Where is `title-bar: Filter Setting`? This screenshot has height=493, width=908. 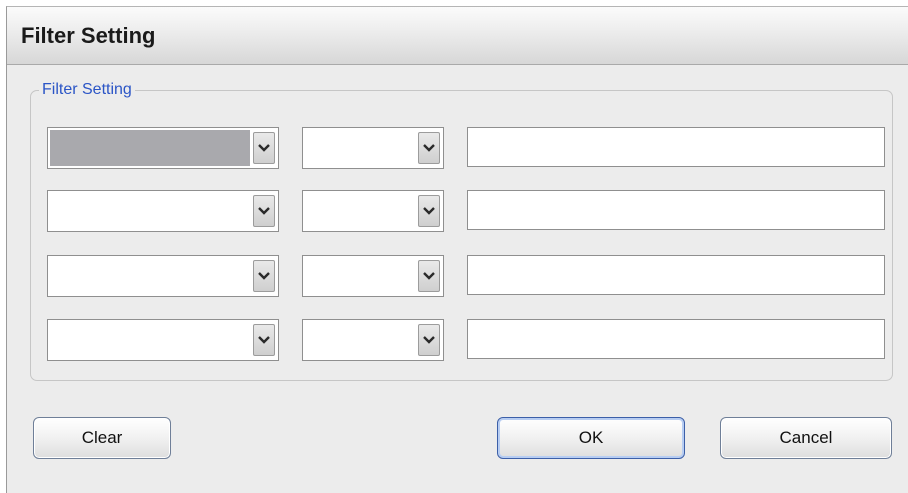 title-bar: Filter Setting is located at coordinates (457, 36).